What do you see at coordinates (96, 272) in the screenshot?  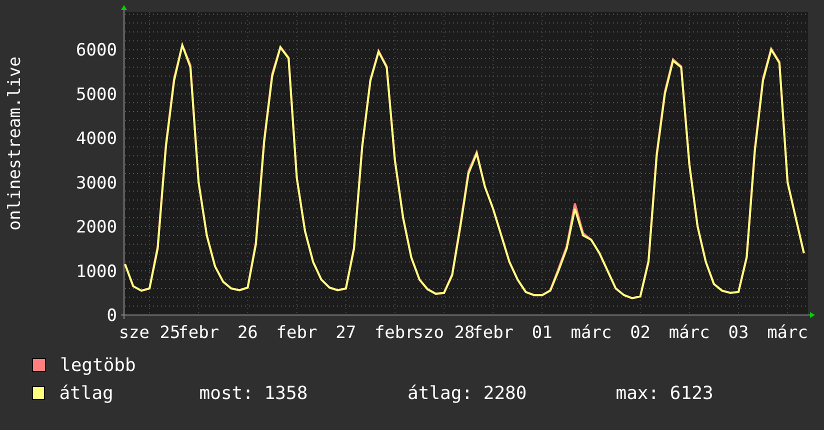 I see `y-tick-label: 1000` at bounding box center [96, 272].